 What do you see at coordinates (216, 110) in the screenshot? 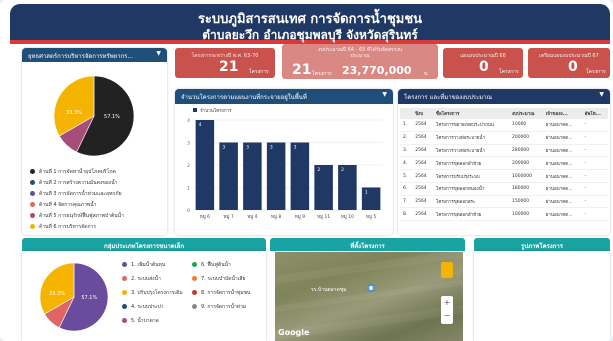
I see `bar-legend-label: จำนวนโครงการ` at bounding box center [216, 110].